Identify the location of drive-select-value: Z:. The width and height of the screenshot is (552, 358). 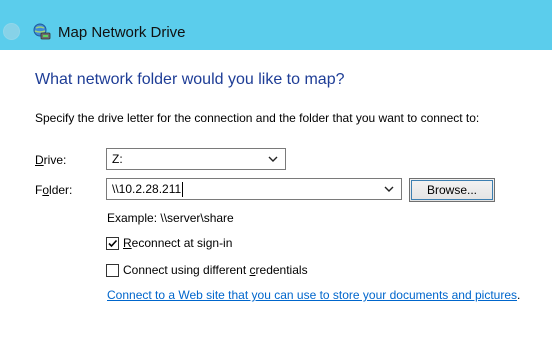
(117, 159).